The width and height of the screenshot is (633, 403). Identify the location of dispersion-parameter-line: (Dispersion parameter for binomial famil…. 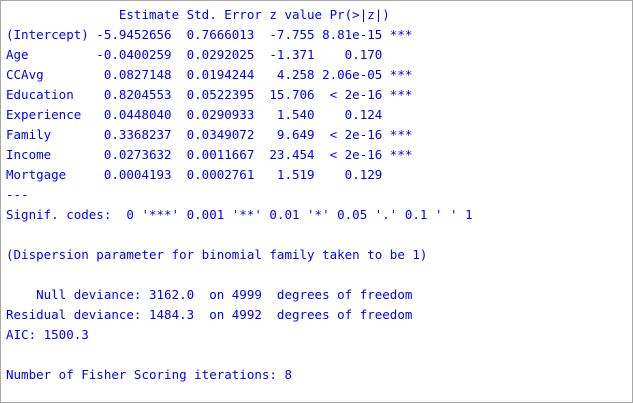
(217, 254).